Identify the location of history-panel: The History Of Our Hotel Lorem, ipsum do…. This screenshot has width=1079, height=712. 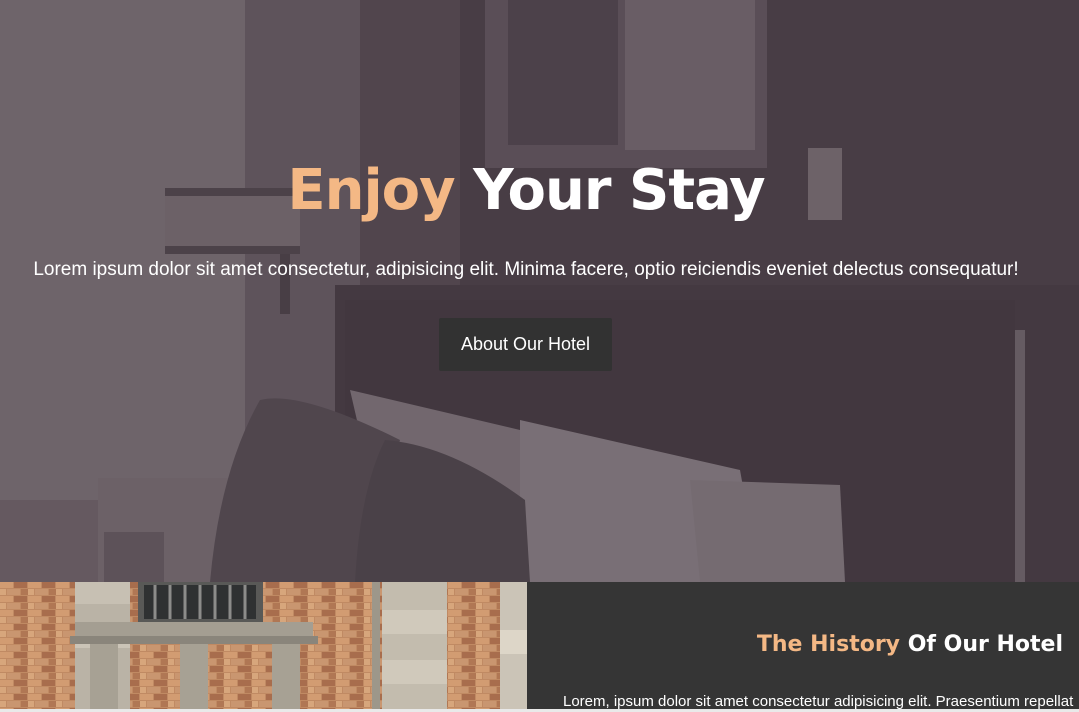
(803, 647).